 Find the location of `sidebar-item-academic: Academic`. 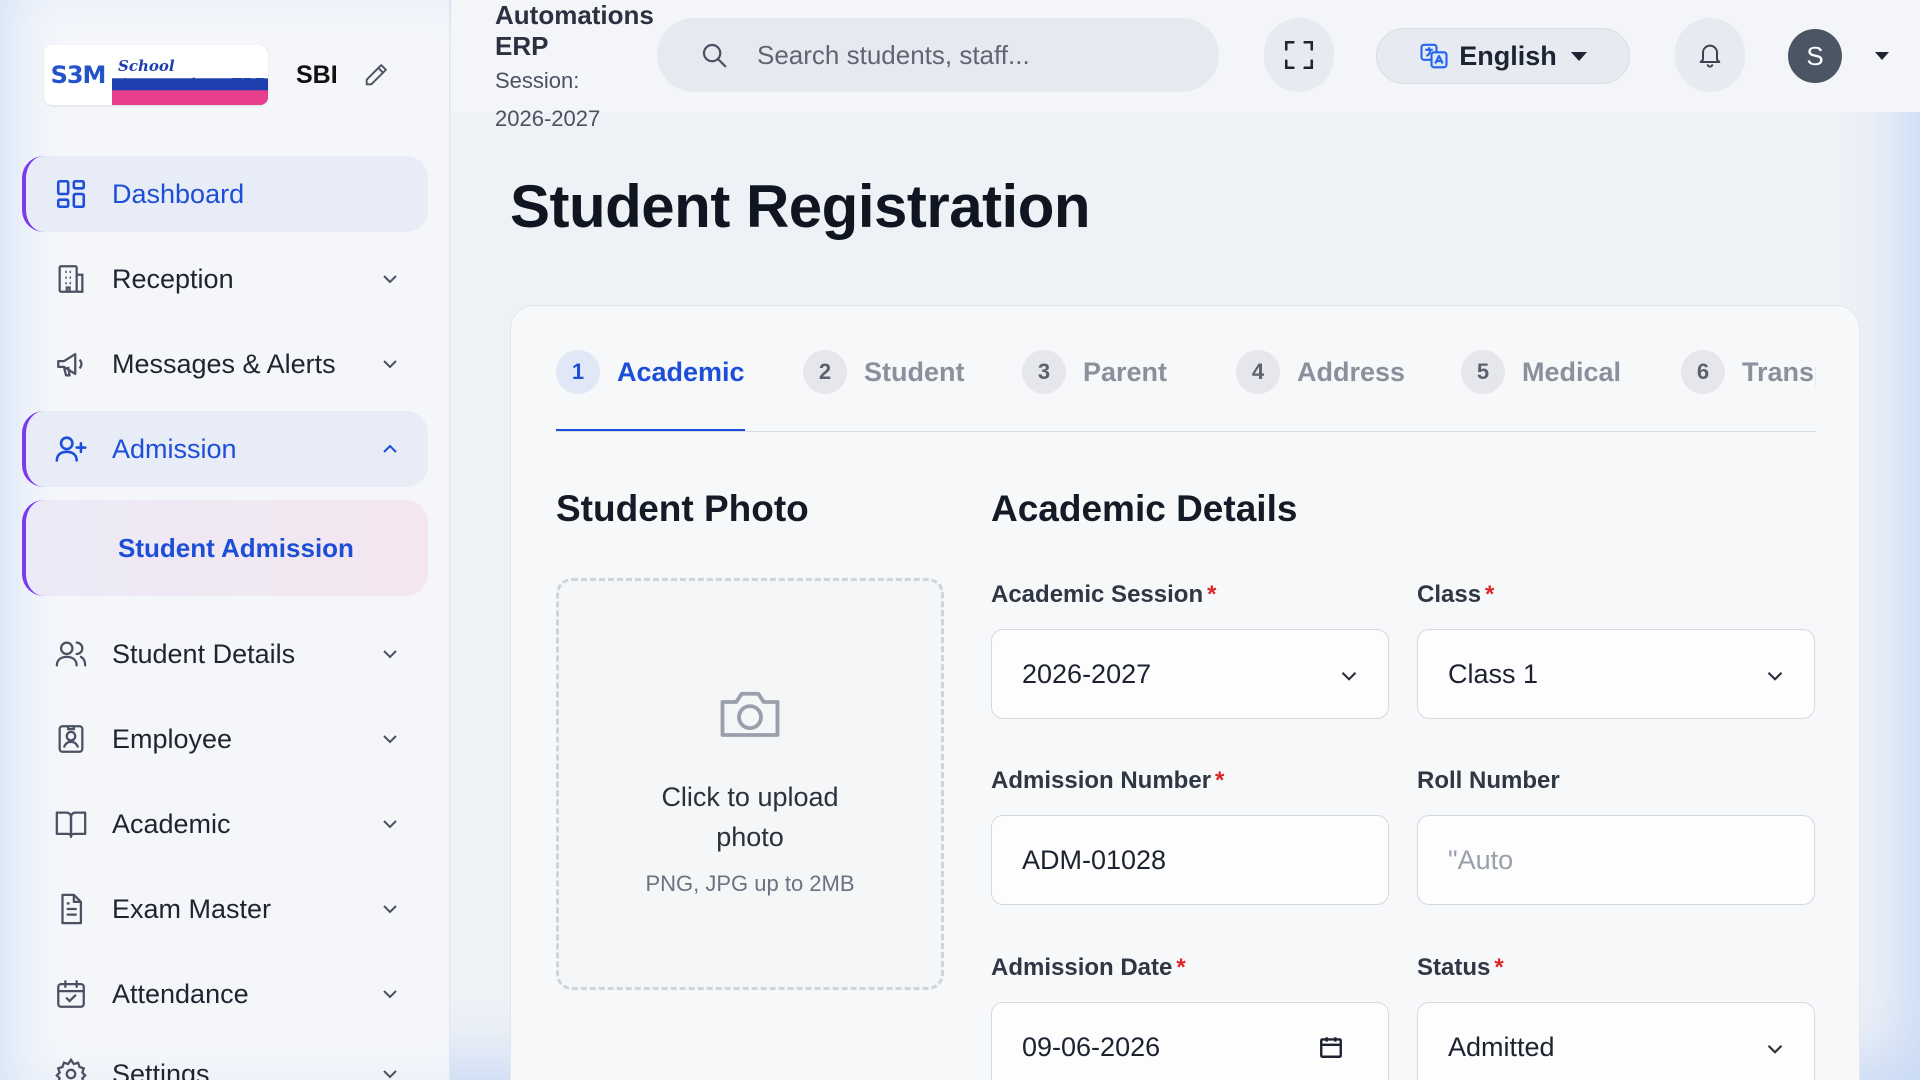

sidebar-item-academic: Academic is located at coordinates (225, 824).